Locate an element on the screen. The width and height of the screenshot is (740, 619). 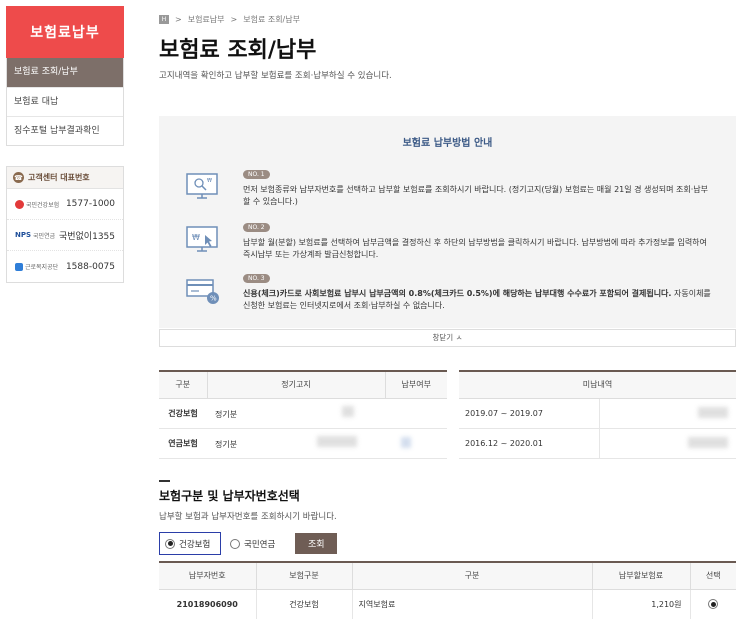
guide-title: 보험료 납부방법 안내 is located at coordinates (447, 143).